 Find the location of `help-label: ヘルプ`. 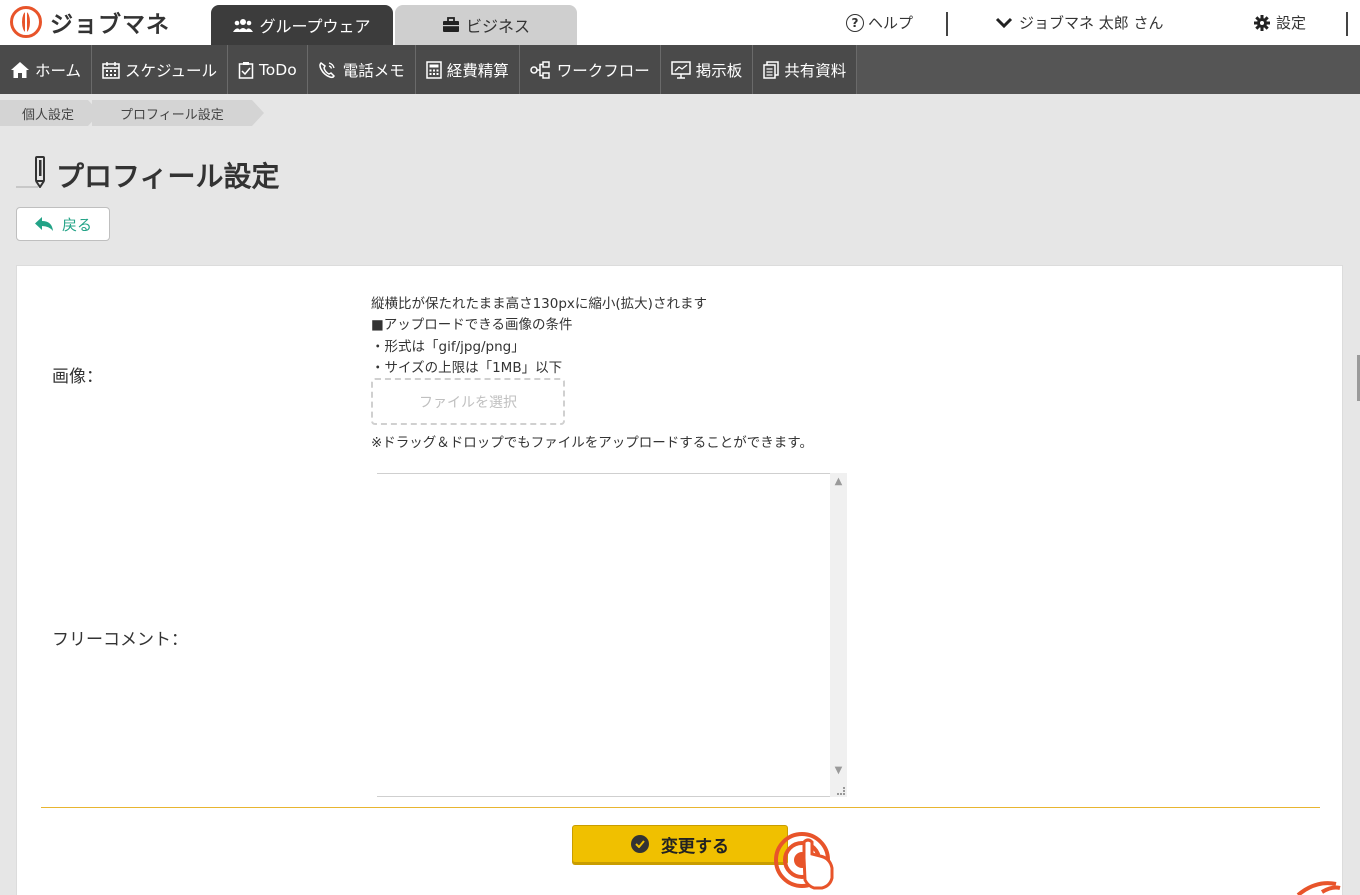

help-label: ヘルプ is located at coordinates (891, 23).